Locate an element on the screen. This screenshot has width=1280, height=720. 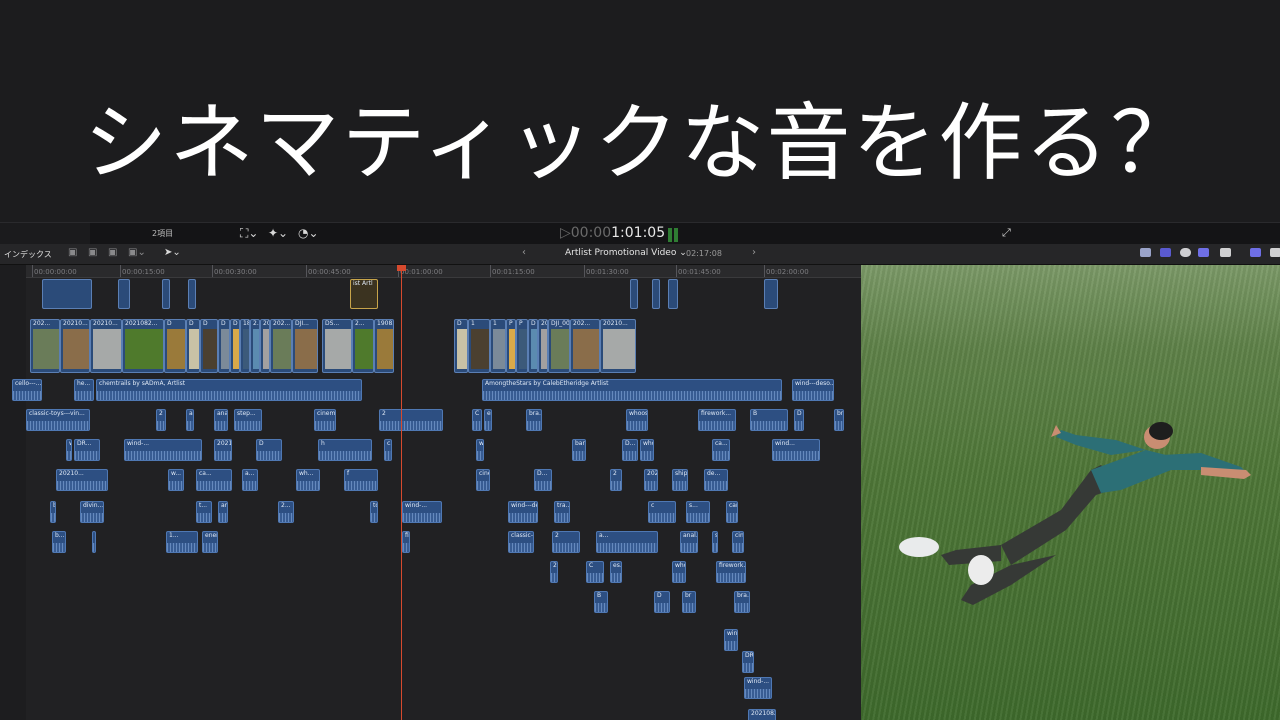
solo-icon is located at coordinates (1203, 252).